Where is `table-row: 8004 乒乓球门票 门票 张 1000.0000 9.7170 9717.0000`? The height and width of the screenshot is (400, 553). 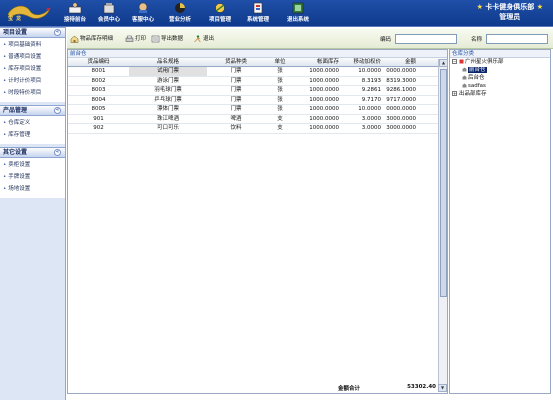 table-row: 8004 乒乓球门票 门票 张 1000.0000 9.7170 9717.0000 is located at coordinates (257, 100).